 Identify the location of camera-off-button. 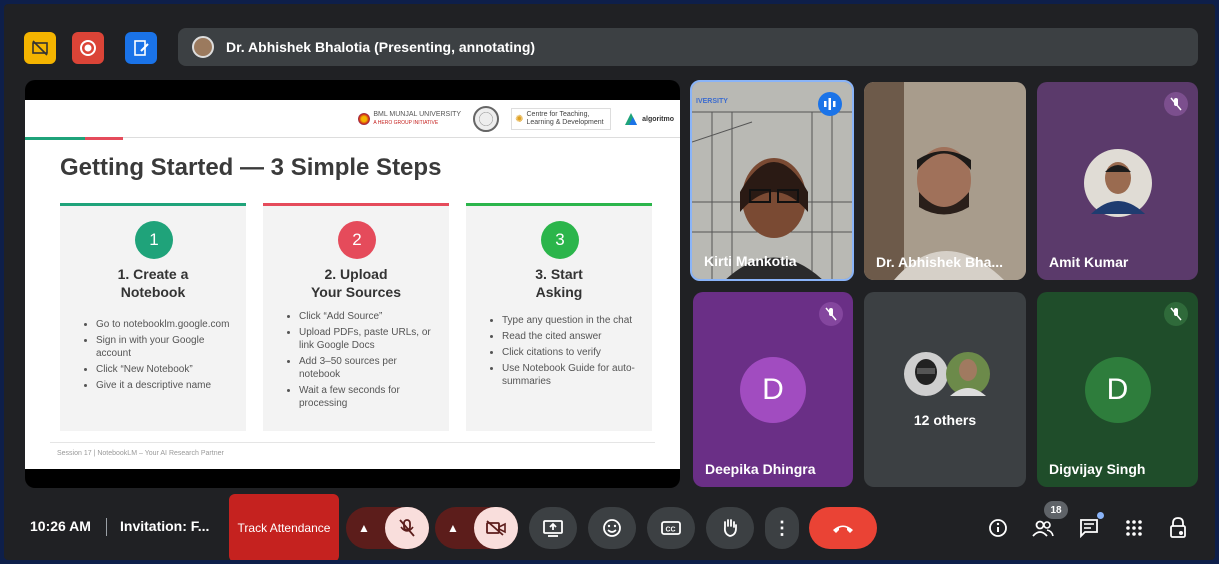
(496, 528).